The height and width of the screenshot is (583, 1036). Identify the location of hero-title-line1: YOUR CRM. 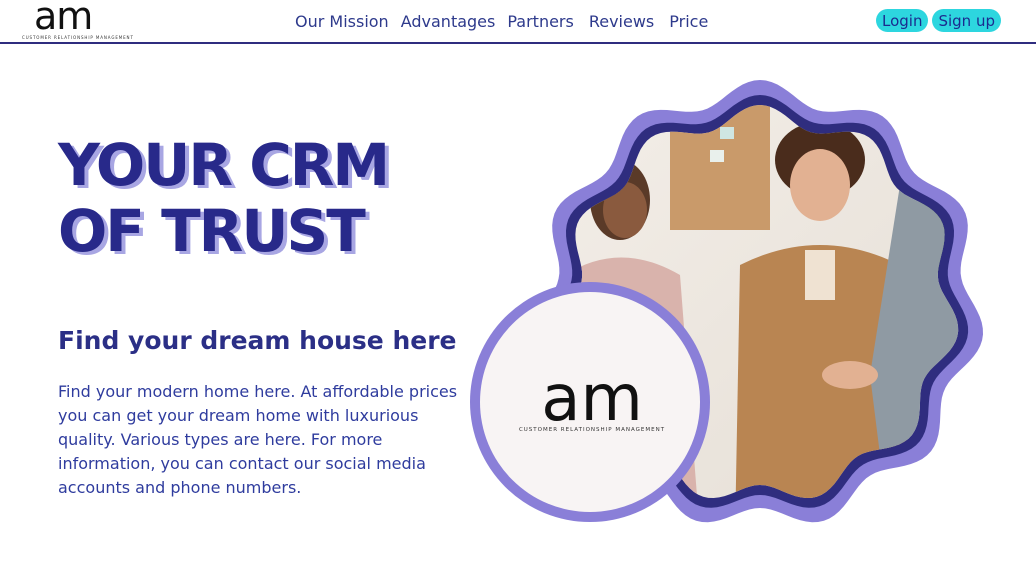
(224, 165).